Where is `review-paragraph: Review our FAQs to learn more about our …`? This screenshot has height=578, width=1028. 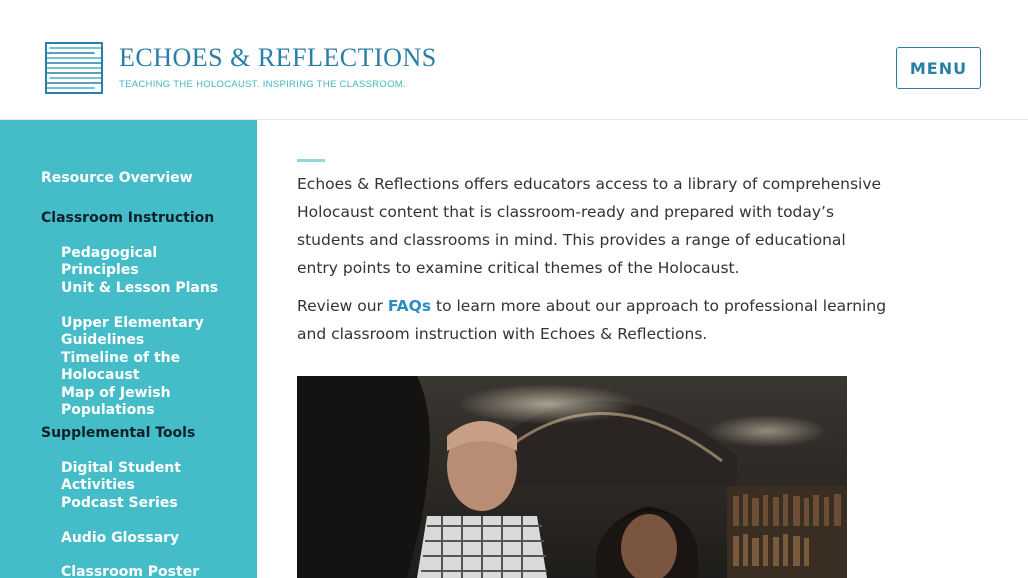 review-paragraph: Review our FAQs to learn more about our … is located at coordinates (592, 320).